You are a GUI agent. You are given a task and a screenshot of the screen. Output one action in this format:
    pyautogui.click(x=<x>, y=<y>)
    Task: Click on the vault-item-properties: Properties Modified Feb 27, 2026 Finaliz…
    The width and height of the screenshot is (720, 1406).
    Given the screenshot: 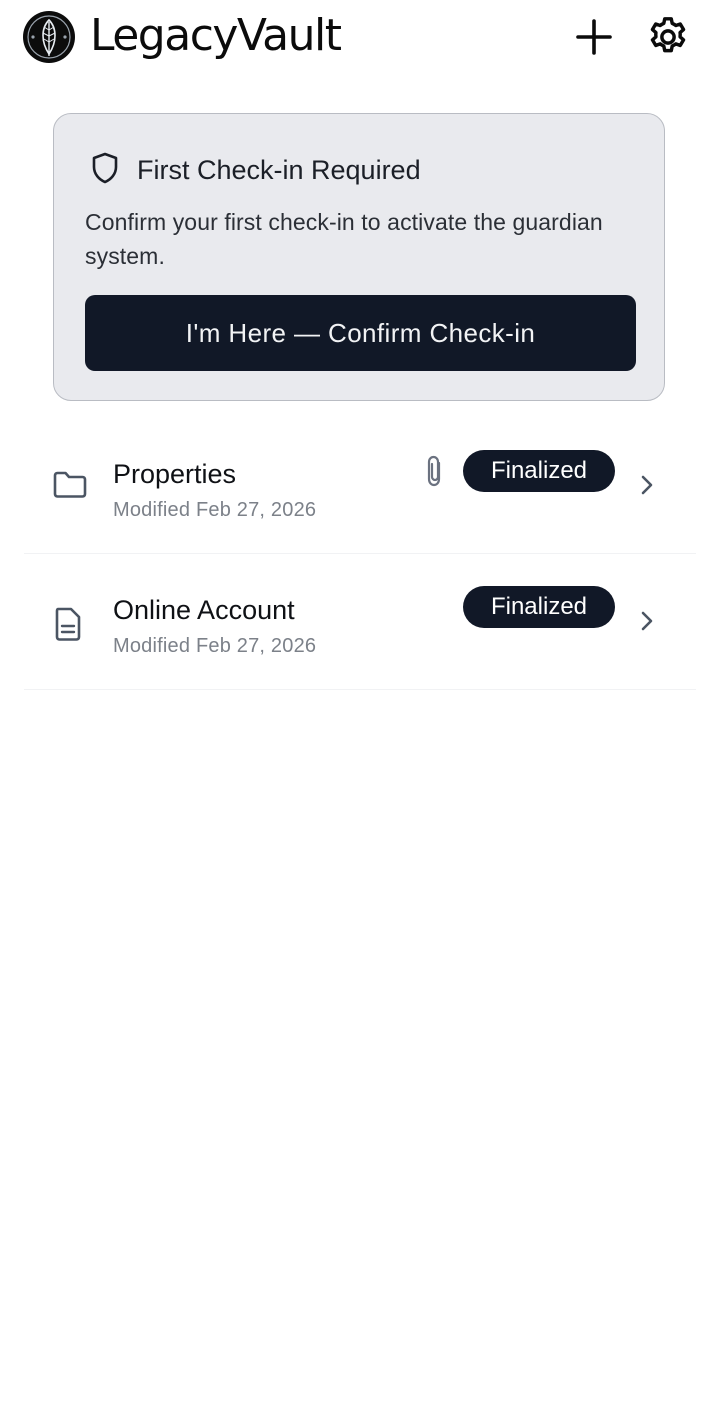 What is the action you would take?
    pyautogui.click(x=360, y=486)
    